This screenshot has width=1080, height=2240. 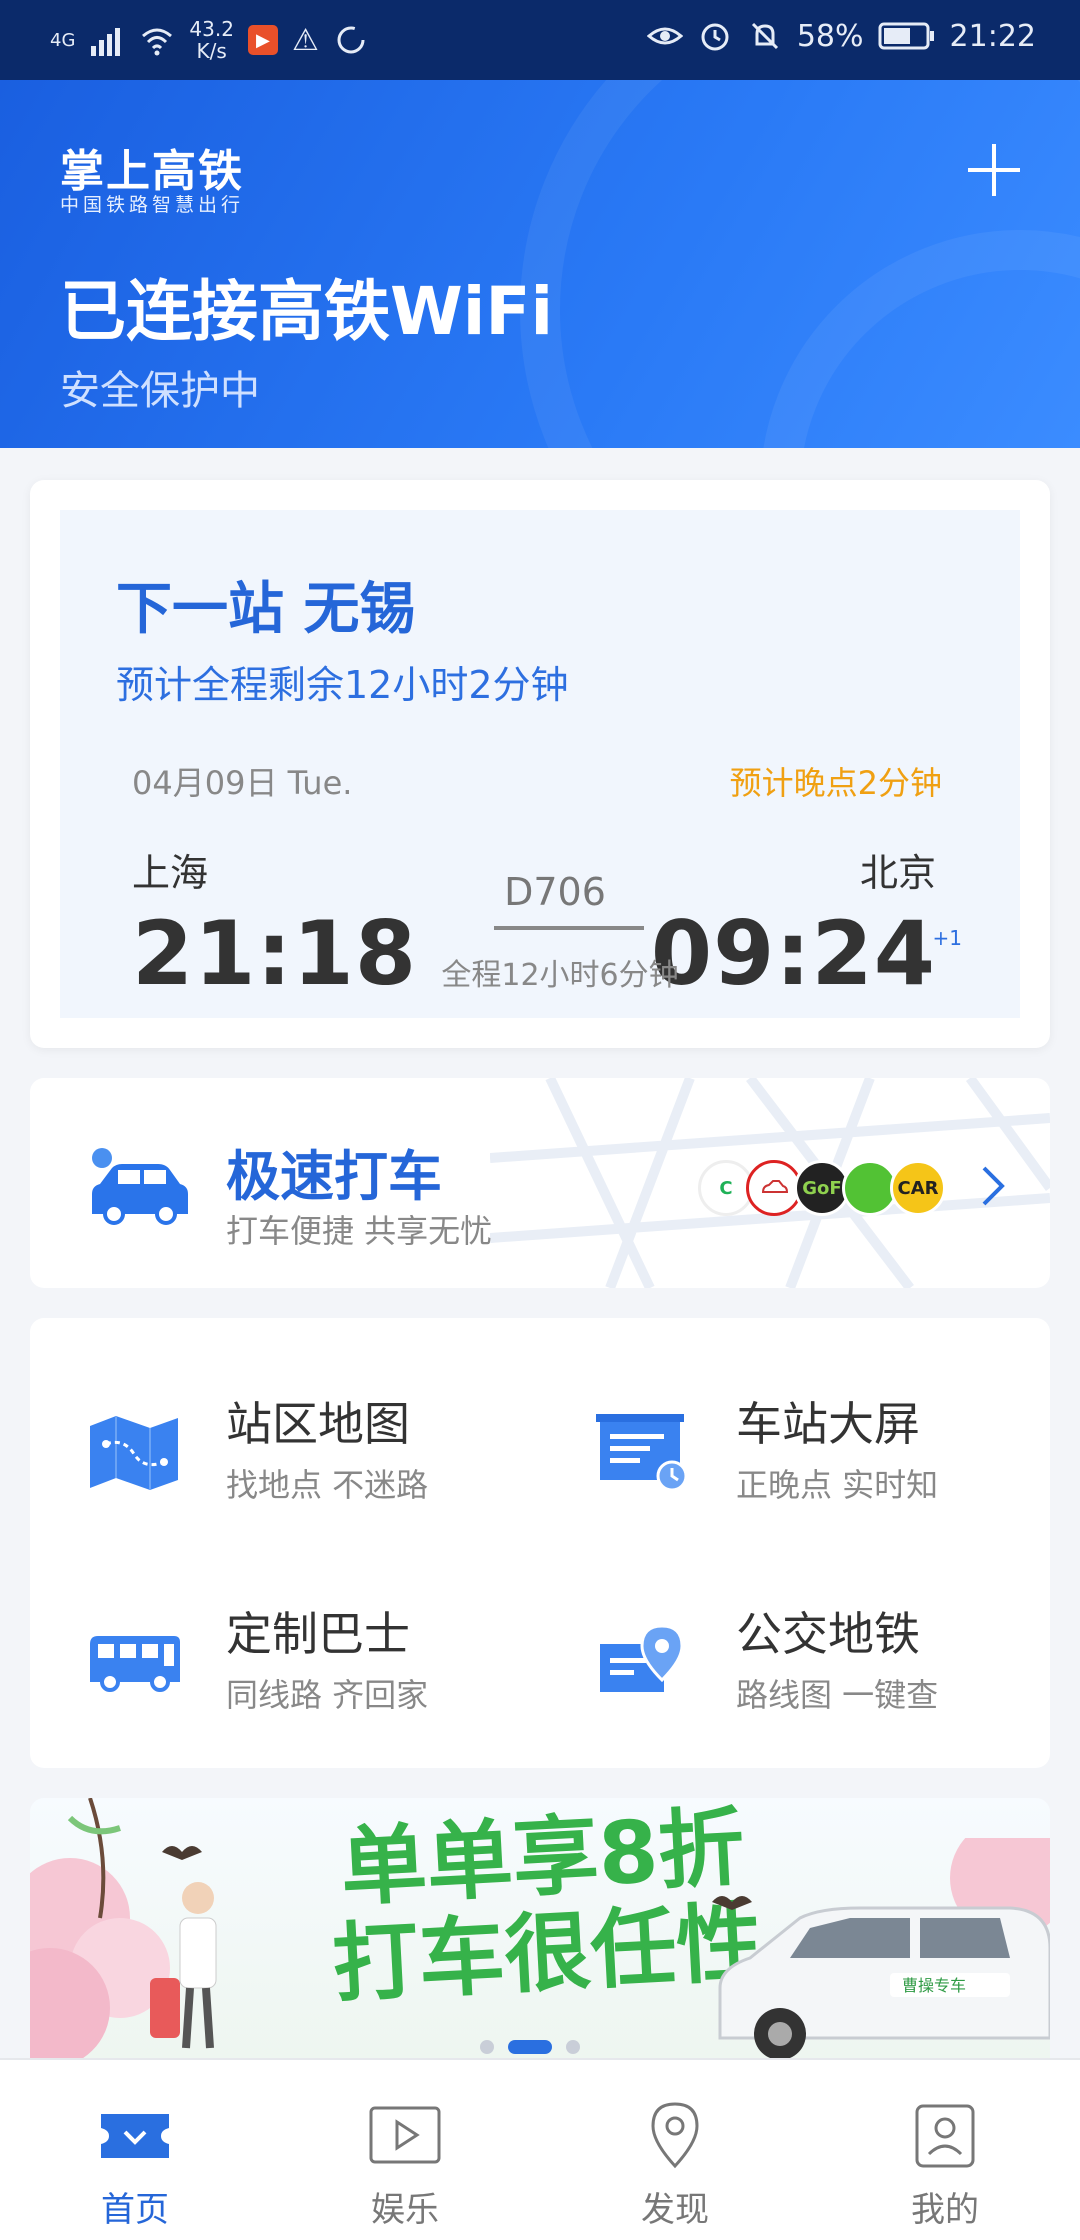 What do you see at coordinates (275, 953) in the screenshot?
I see `departure-time: 21:18` at bounding box center [275, 953].